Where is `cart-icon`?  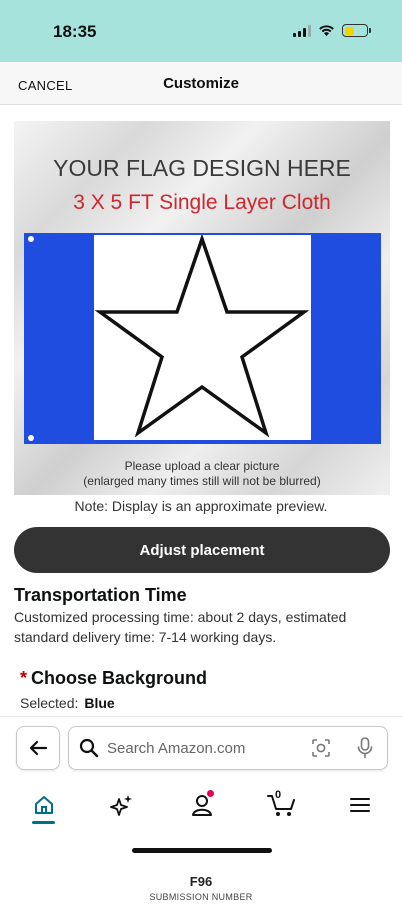
cart-icon is located at coordinates (281, 805).